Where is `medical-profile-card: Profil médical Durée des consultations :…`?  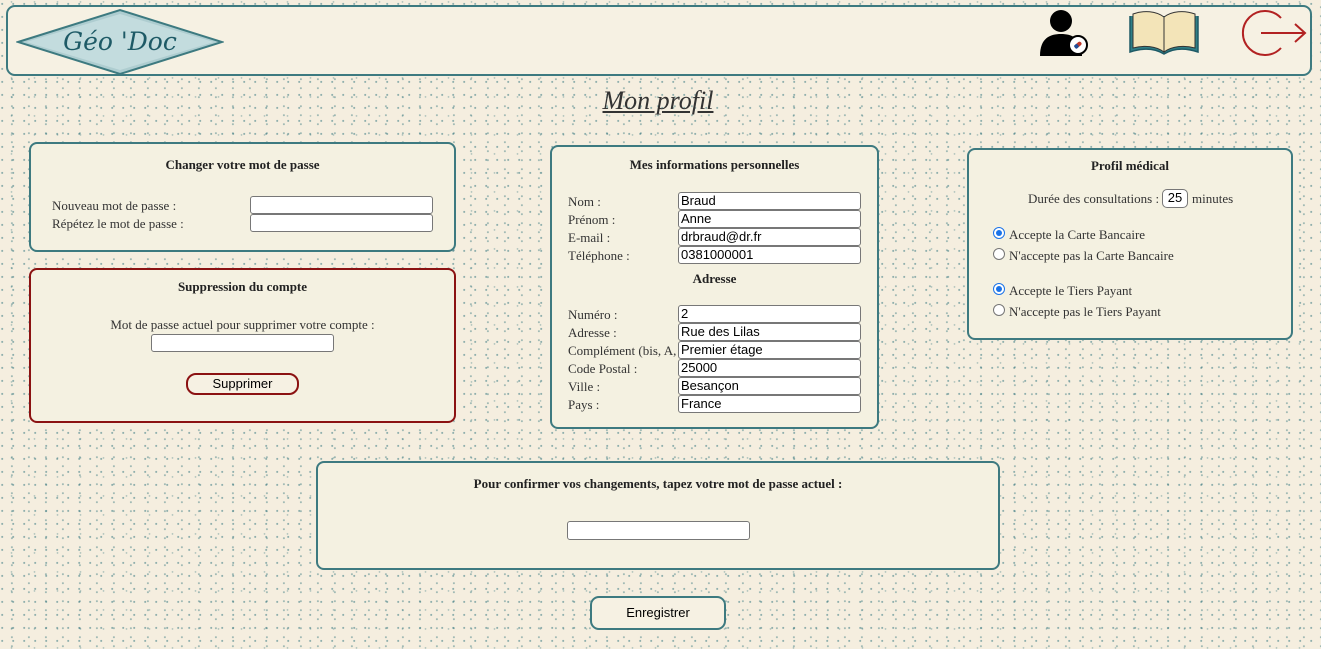 medical-profile-card: Profil médical Durée des consultations :… is located at coordinates (1130, 244).